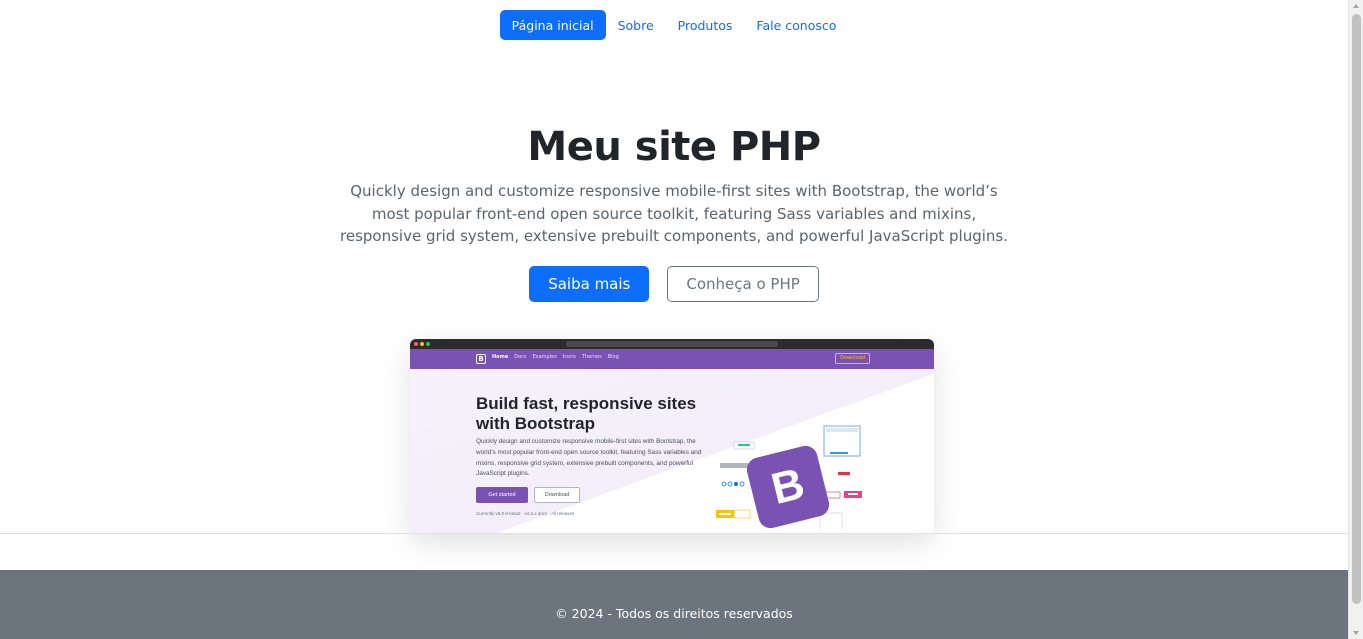 Image resolution: width=1363 pixels, height=639 pixels. Describe the element at coordinates (674, 533) in the screenshot. I see `divider` at that location.